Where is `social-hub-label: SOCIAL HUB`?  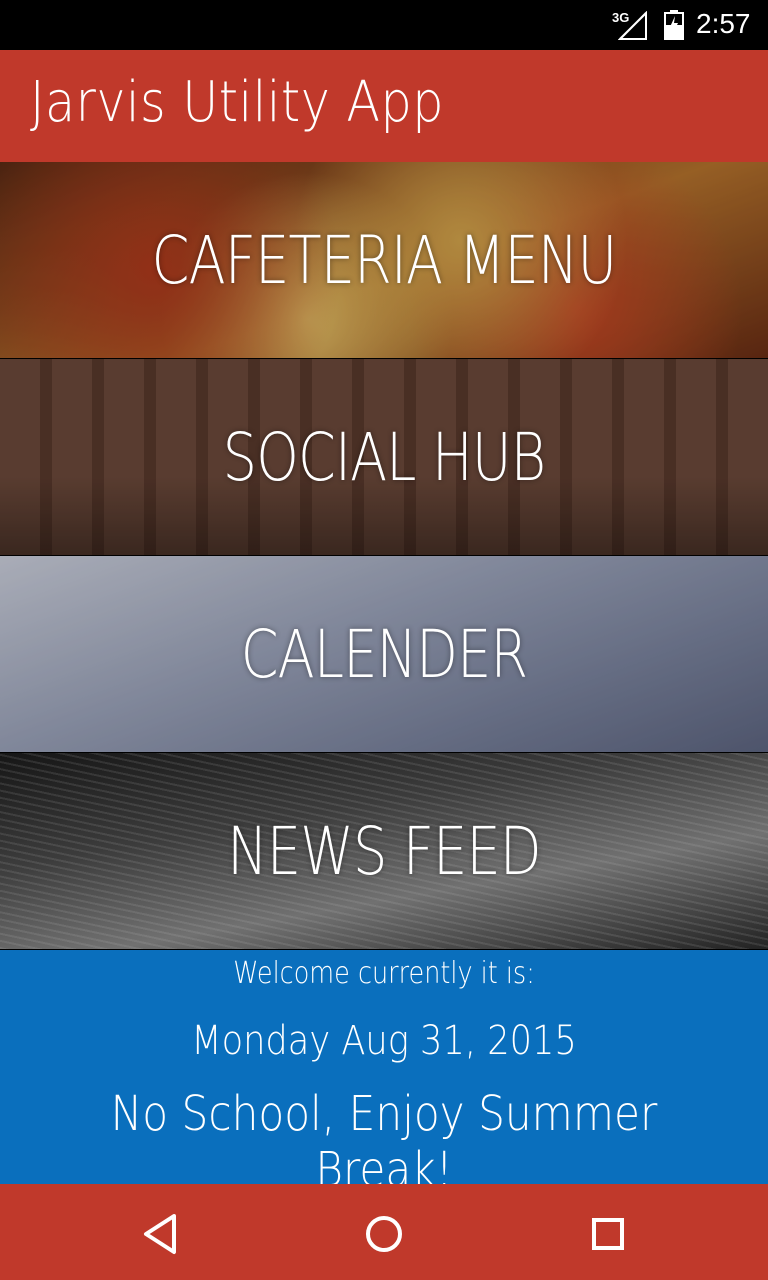 social-hub-label: SOCIAL HUB is located at coordinates (384, 457).